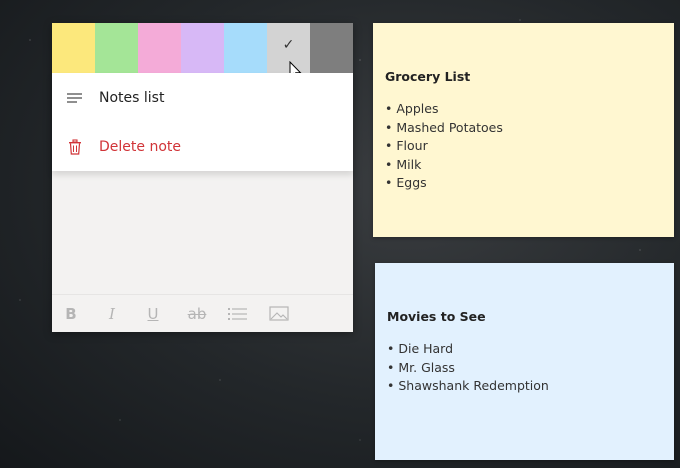 Image resolution: width=680 pixels, height=468 pixels. I want to click on list-item: Mashed Potatoes, so click(522, 128).